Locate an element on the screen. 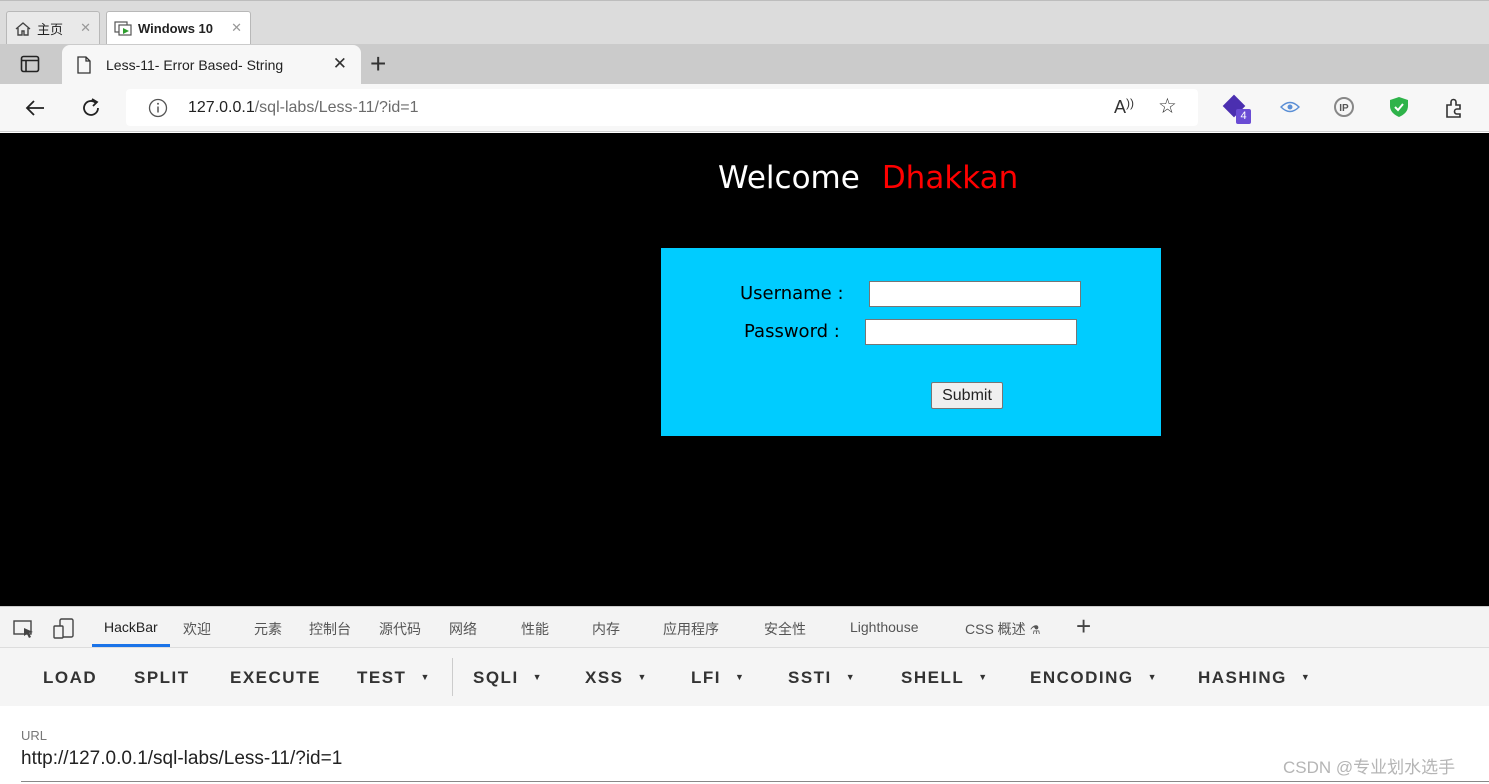 This screenshot has height=784, width=1489. sqli-menu-button: SQLI ▼ is located at coordinates (508, 678).